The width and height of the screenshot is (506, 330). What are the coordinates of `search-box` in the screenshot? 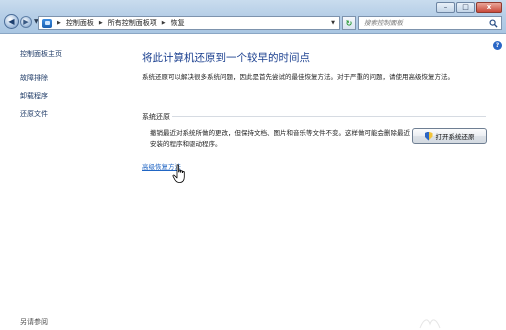 It's located at (430, 23).